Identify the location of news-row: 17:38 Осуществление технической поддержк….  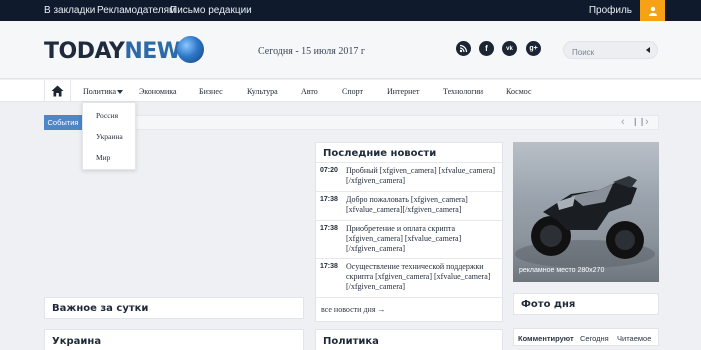
(409, 278).